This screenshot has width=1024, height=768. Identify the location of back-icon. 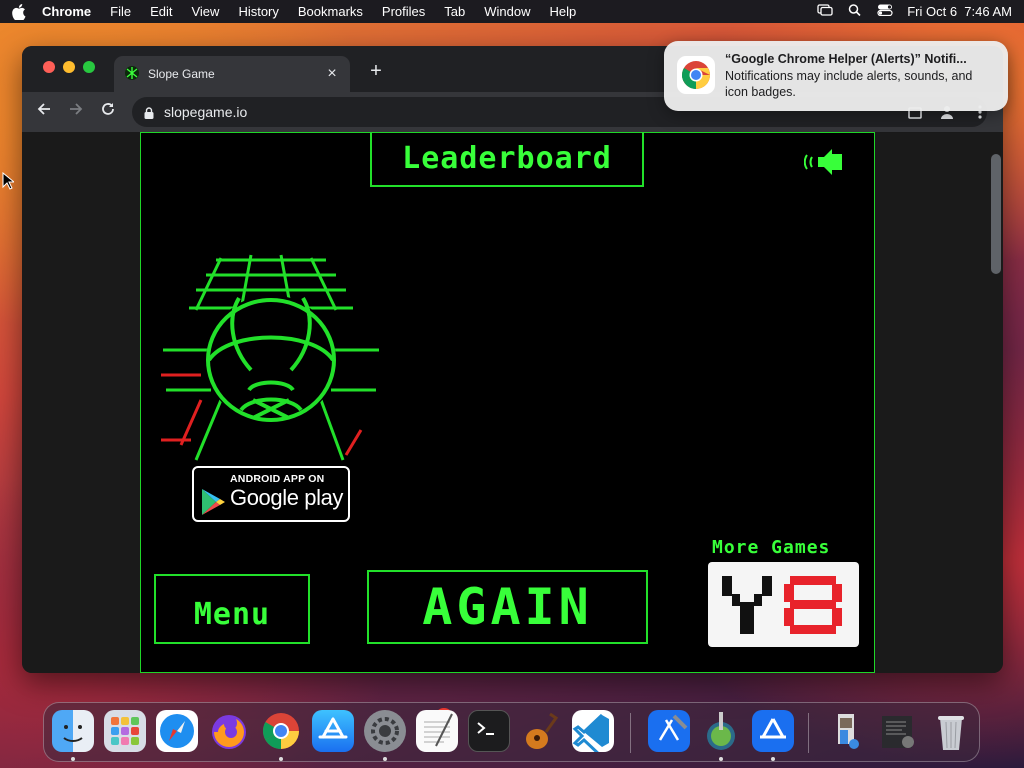
(44, 111).